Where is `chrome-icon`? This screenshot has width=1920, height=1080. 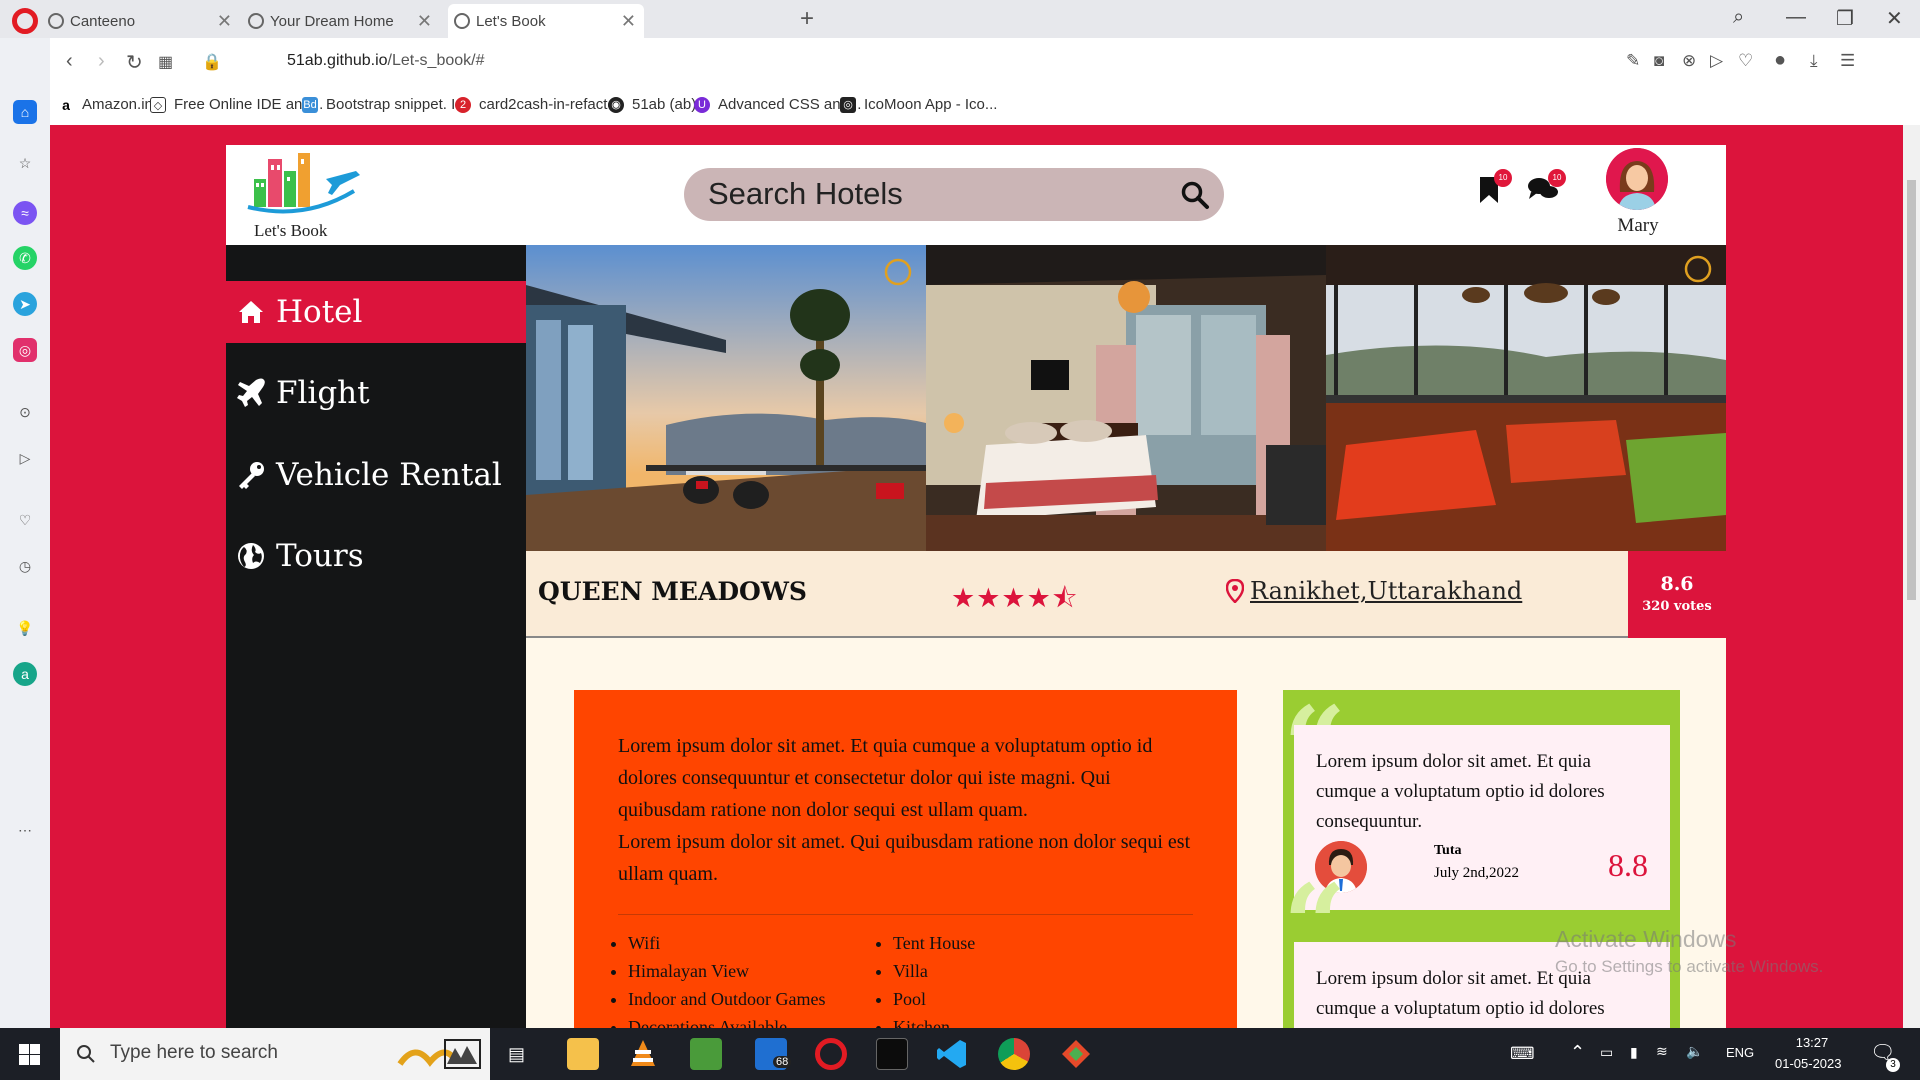 chrome-icon is located at coordinates (1014, 1054).